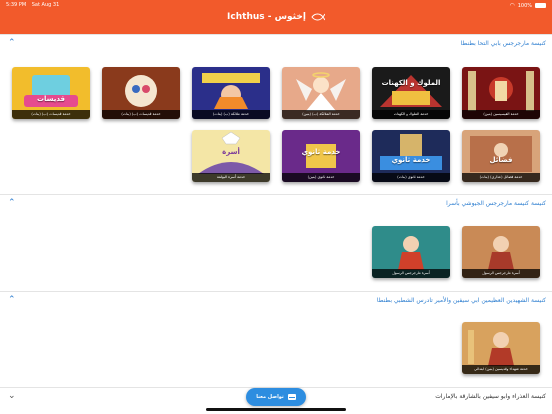 The width and height of the screenshot is (552, 414). What do you see at coordinates (45, 5) in the screenshot?
I see `status-date: Sat Aug 31` at bounding box center [45, 5].